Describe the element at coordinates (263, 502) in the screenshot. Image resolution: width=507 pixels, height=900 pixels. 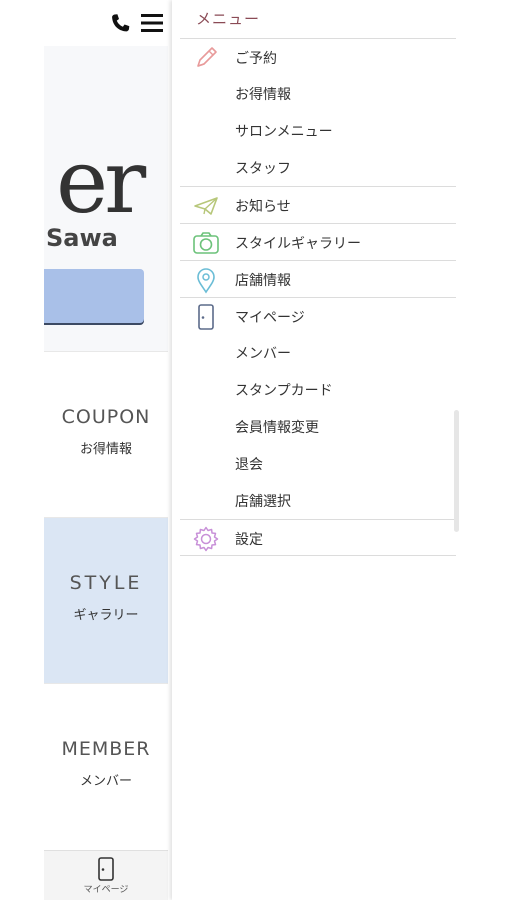
I see `menu-item-label: 店舗選択` at that location.